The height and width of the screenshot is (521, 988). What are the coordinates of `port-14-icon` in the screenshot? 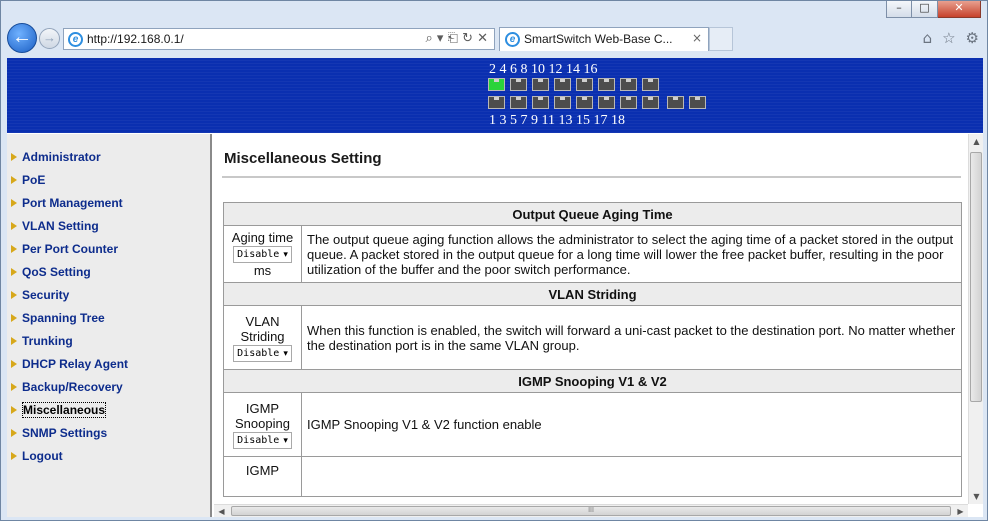 It's located at (628, 84).